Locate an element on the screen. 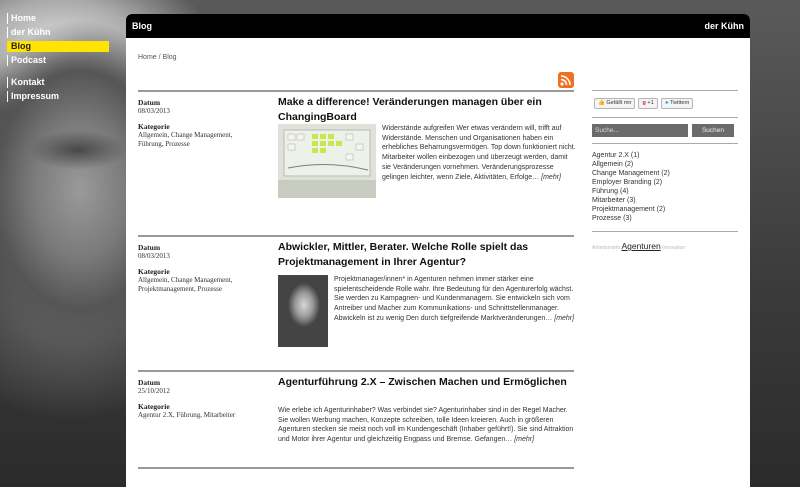  tag-cloud: Arbeitsmarkt Agenturen Innovation is located at coordinates (665, 247).